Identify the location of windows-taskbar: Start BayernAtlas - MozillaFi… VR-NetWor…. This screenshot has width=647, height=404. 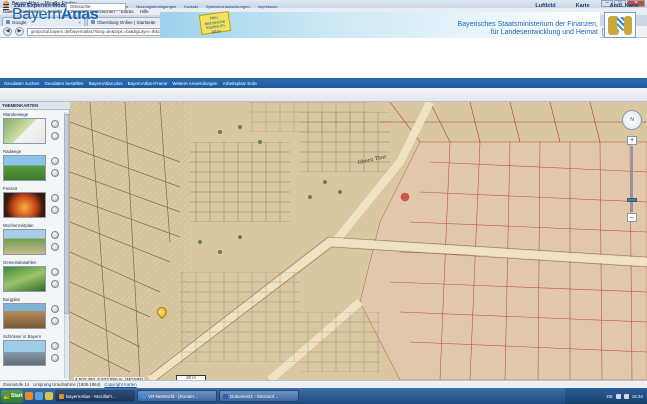
(323, 396).